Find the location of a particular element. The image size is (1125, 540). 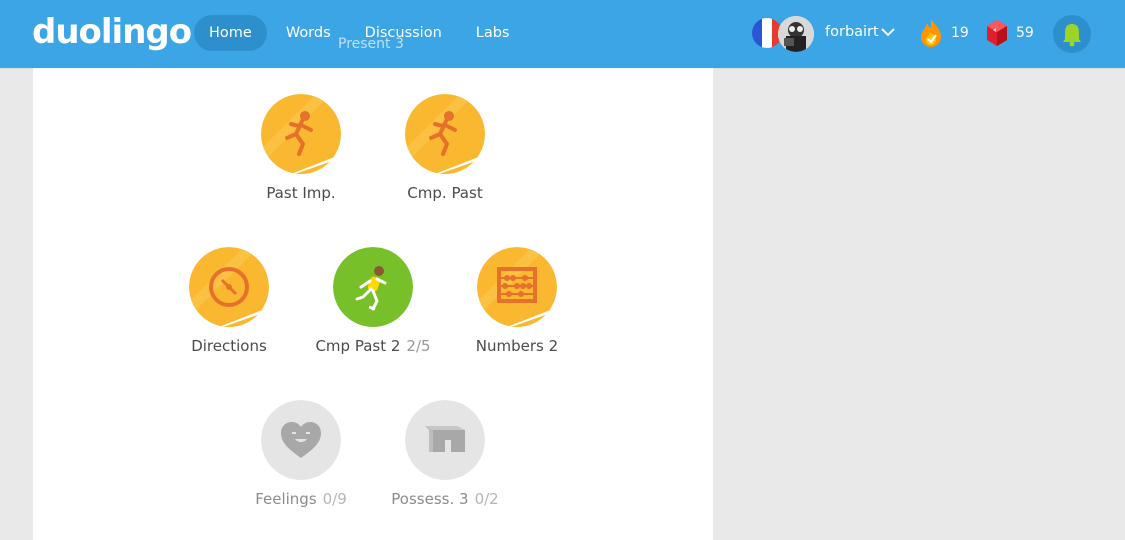

skill-directions: Directions is located at coordinates (229, 301).